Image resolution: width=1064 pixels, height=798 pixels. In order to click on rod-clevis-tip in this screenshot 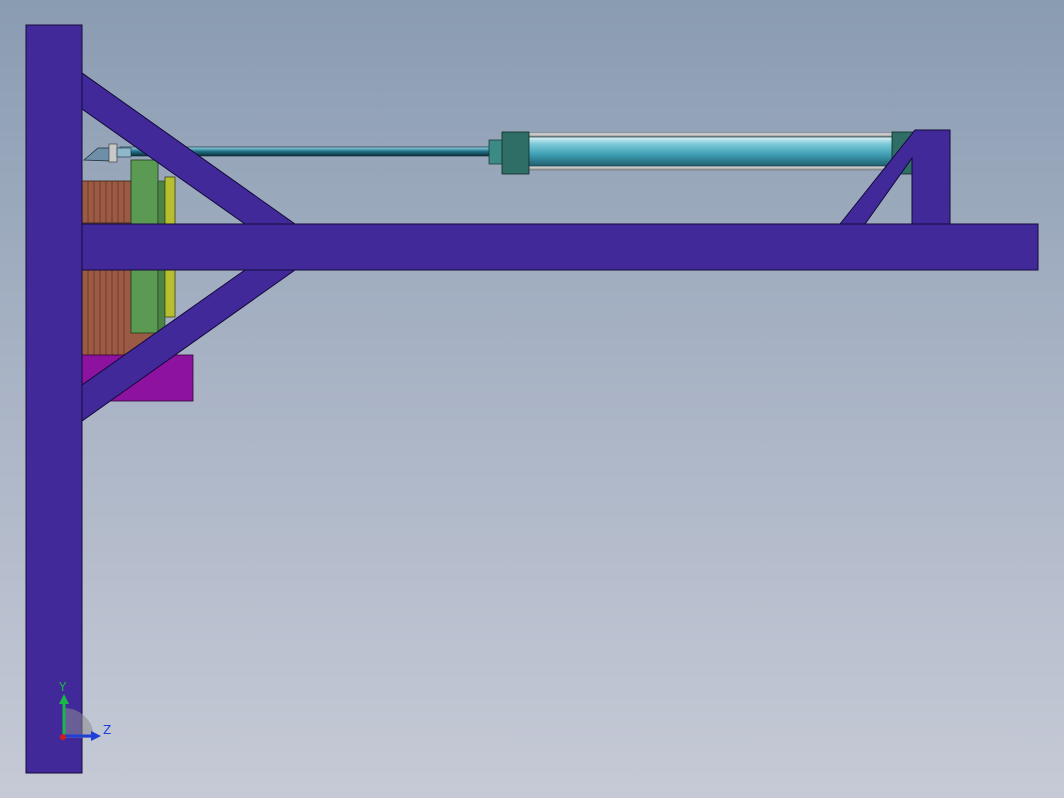, I will do `click(97, 154)`.